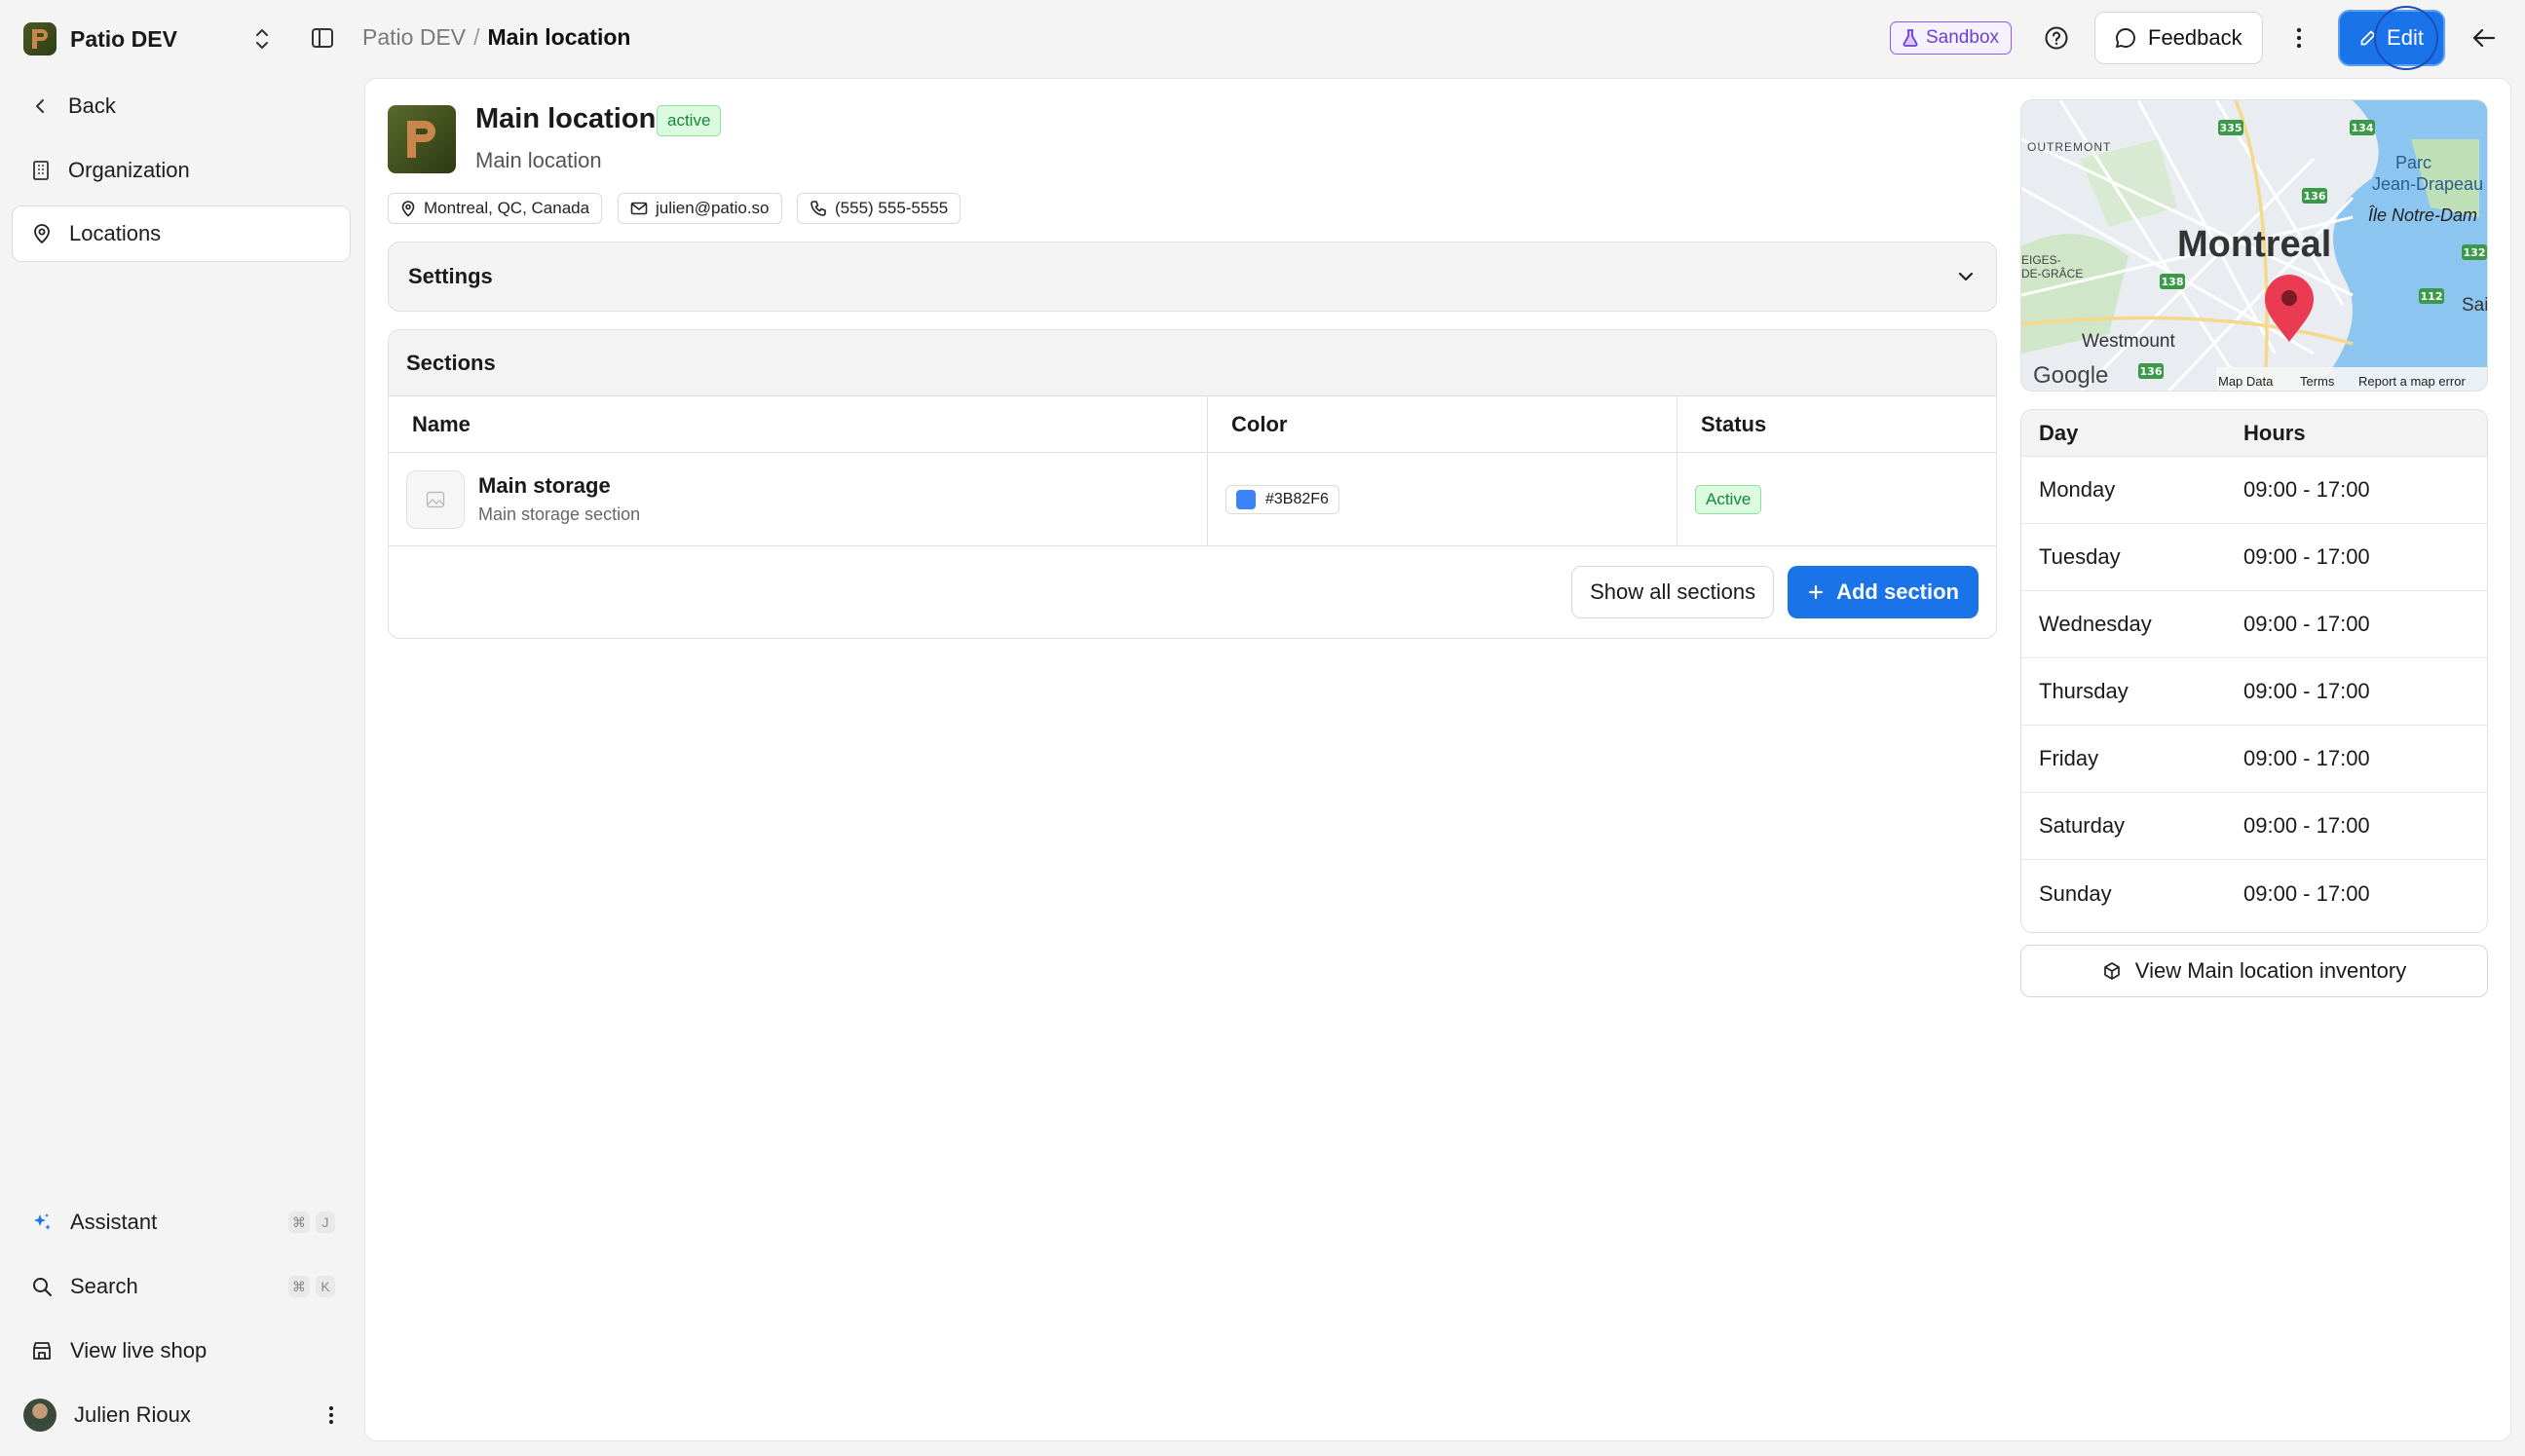 The height and width of the screenshot is (1456, 2525). I want to click on view-inventory-label: View Main location inventory, so click(2270, 970).